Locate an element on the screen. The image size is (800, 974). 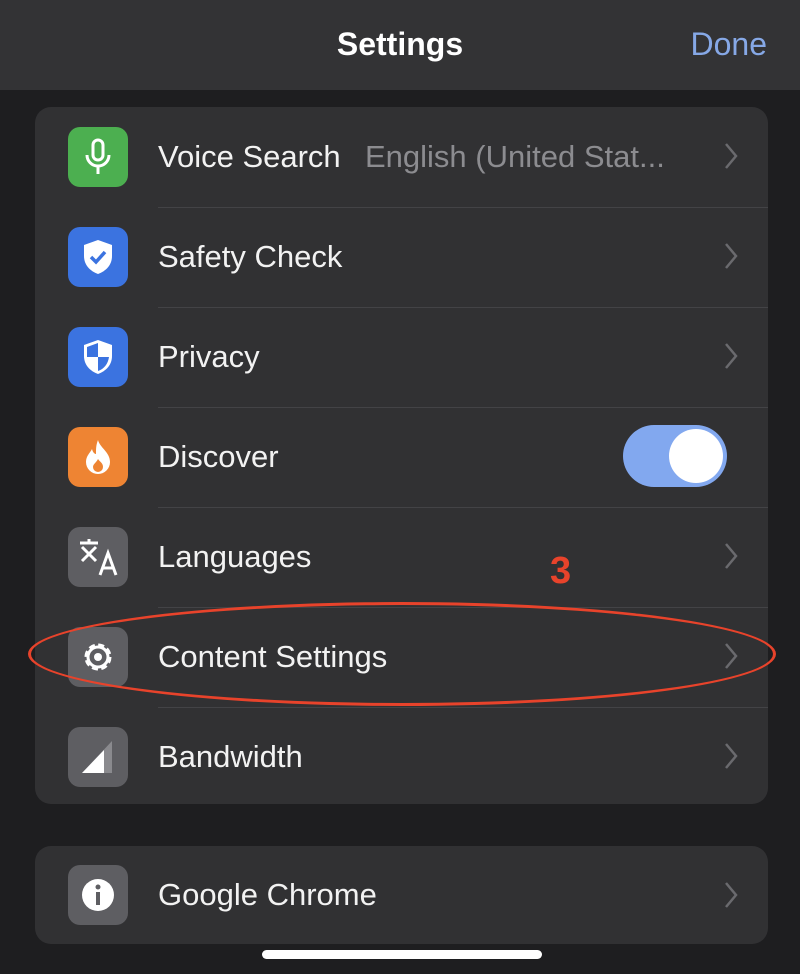
annotation-step-number: 3 is located at coordinates (561, 571).